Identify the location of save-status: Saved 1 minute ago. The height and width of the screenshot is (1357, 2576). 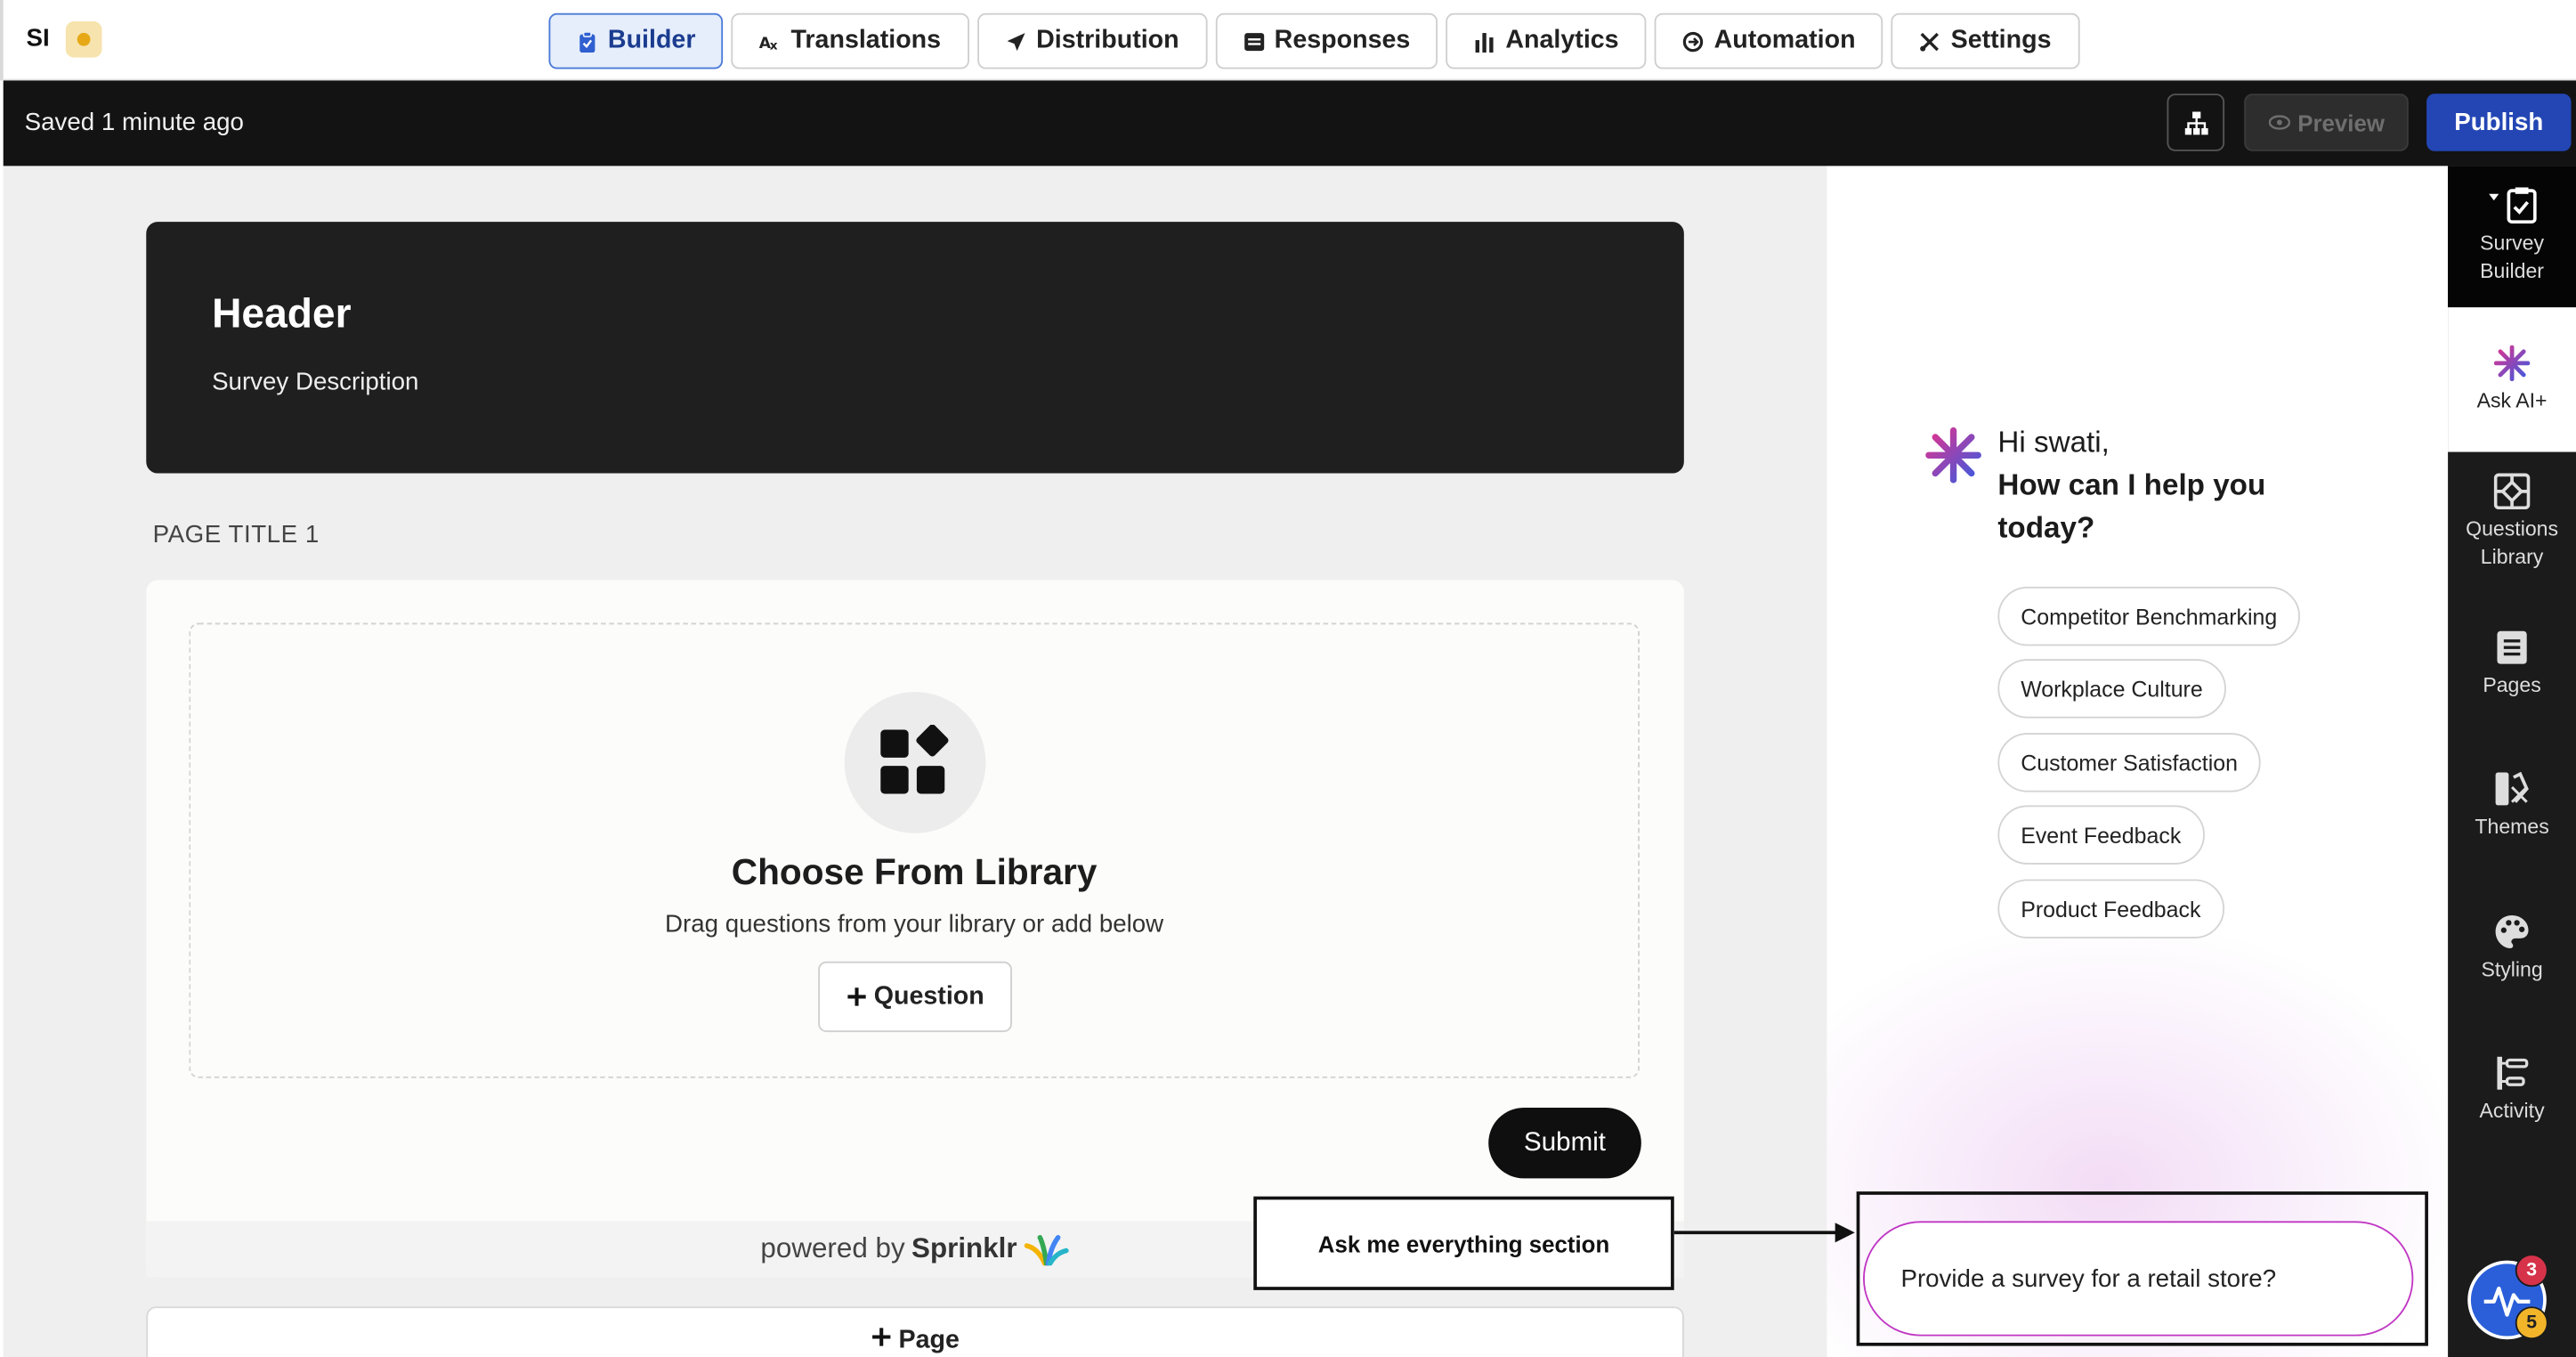
(134, 122).